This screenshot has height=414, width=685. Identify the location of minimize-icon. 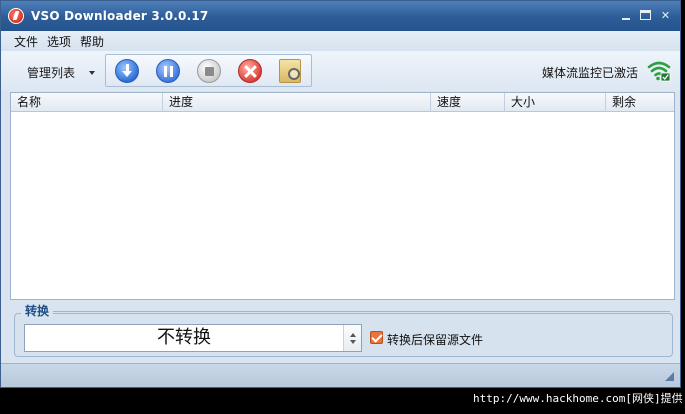
(625, 15).